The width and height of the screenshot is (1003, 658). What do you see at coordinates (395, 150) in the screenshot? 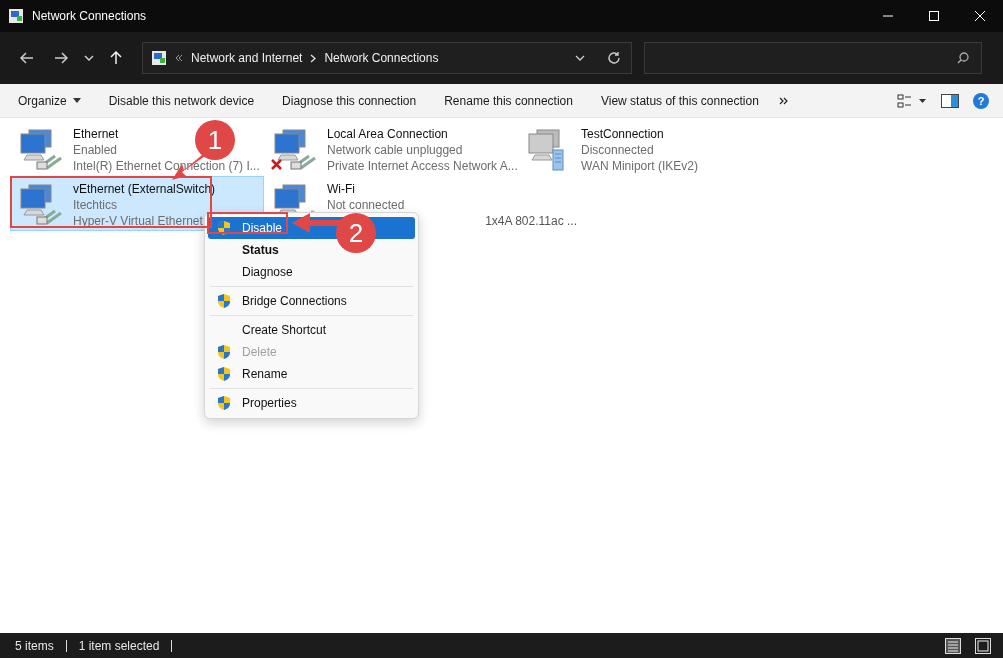
I see `connection-status: Network cable unplugged` at bounding box center [395, 150].